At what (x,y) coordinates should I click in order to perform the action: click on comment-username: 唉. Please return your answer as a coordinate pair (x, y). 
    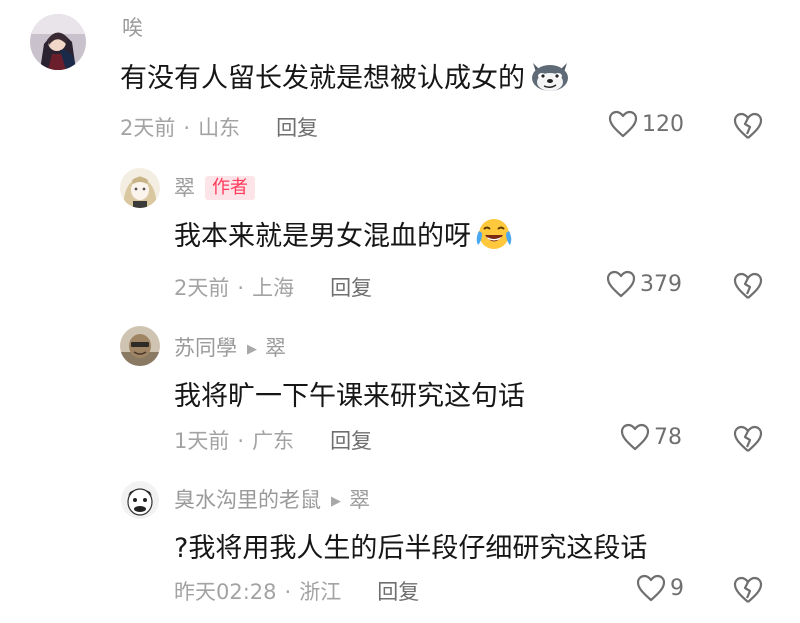
    Looking at the image, I should click on (132, 27).